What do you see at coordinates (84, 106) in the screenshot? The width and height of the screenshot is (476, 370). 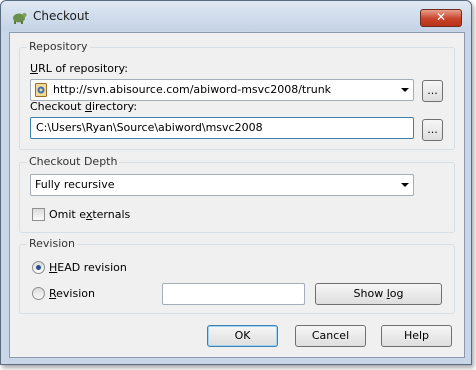 I see `checkout-directory-label: Checkout directory:` at bounding box center [84, 106].